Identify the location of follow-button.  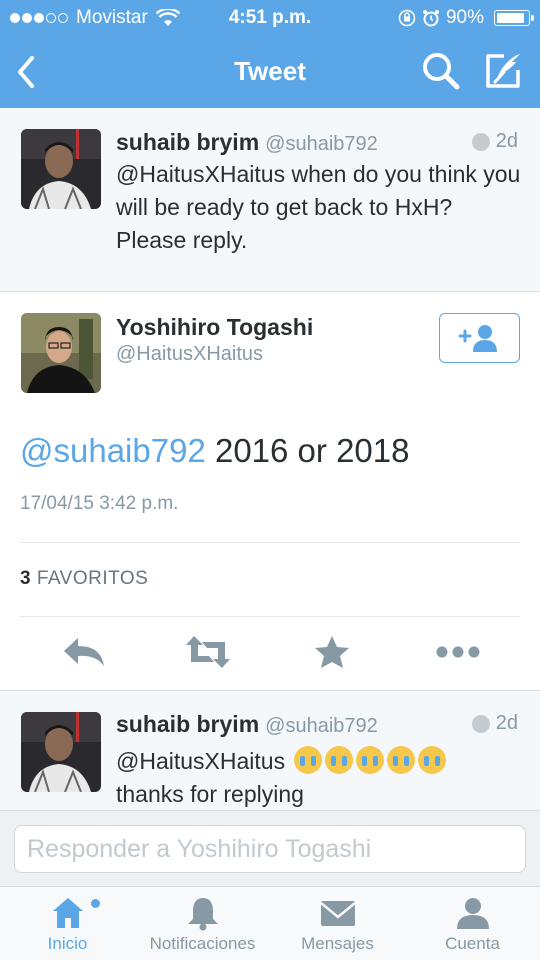
(479, 338).